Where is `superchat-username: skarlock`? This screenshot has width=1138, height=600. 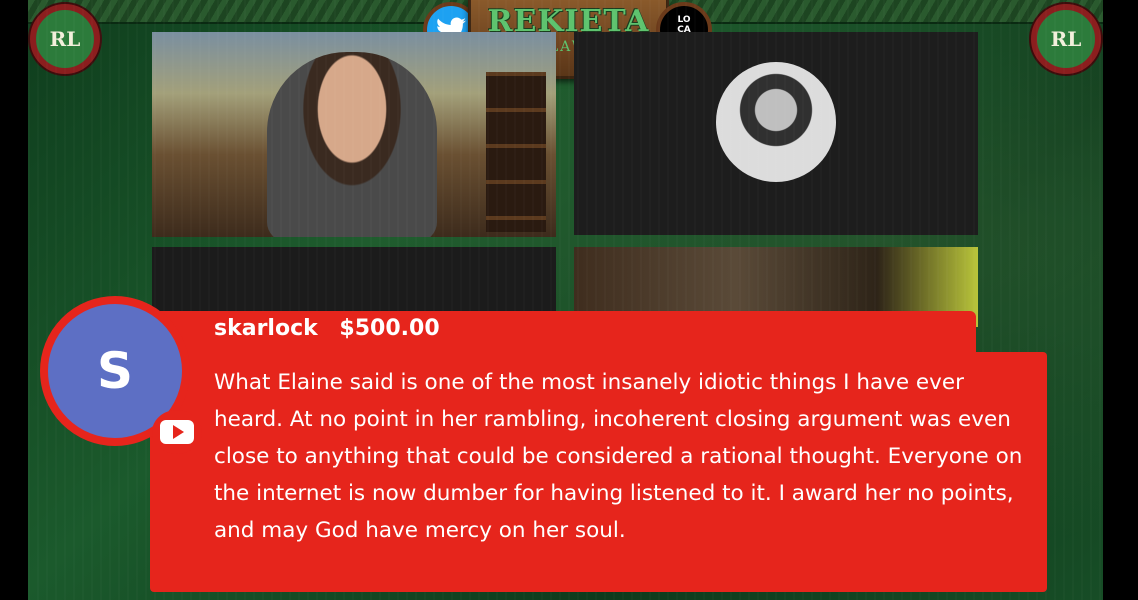
superchat-username: skarlock is located at coordinates (266, 328).